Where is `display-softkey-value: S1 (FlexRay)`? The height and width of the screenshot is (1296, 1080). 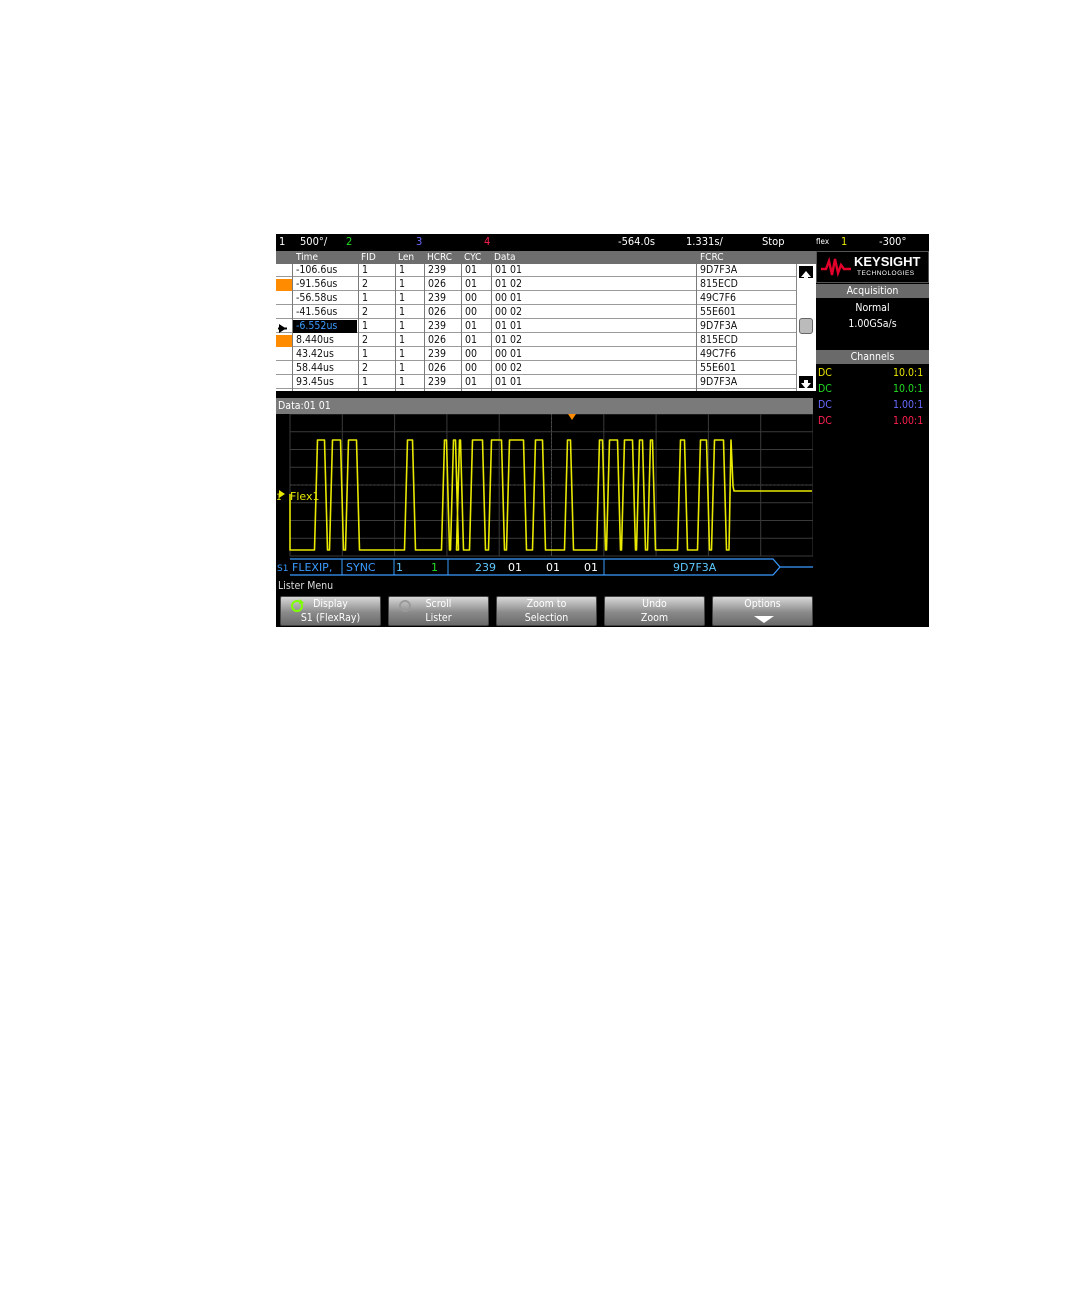
display-softkey-value: S1 (FlexRay) is located at coordinates (330, 618).